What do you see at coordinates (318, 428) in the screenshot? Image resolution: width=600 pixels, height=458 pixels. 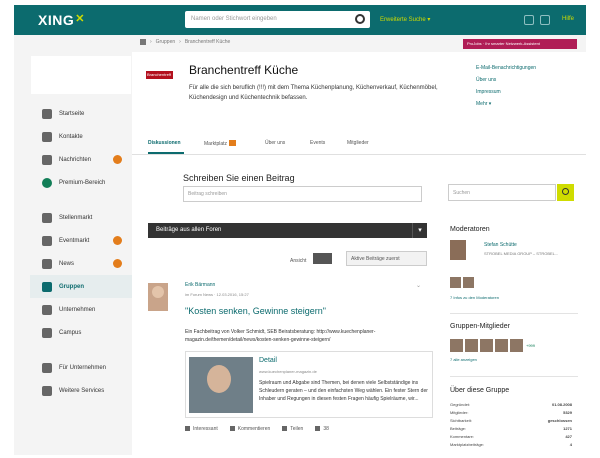 I see `eye-icon` at bounding box center [318, 428].